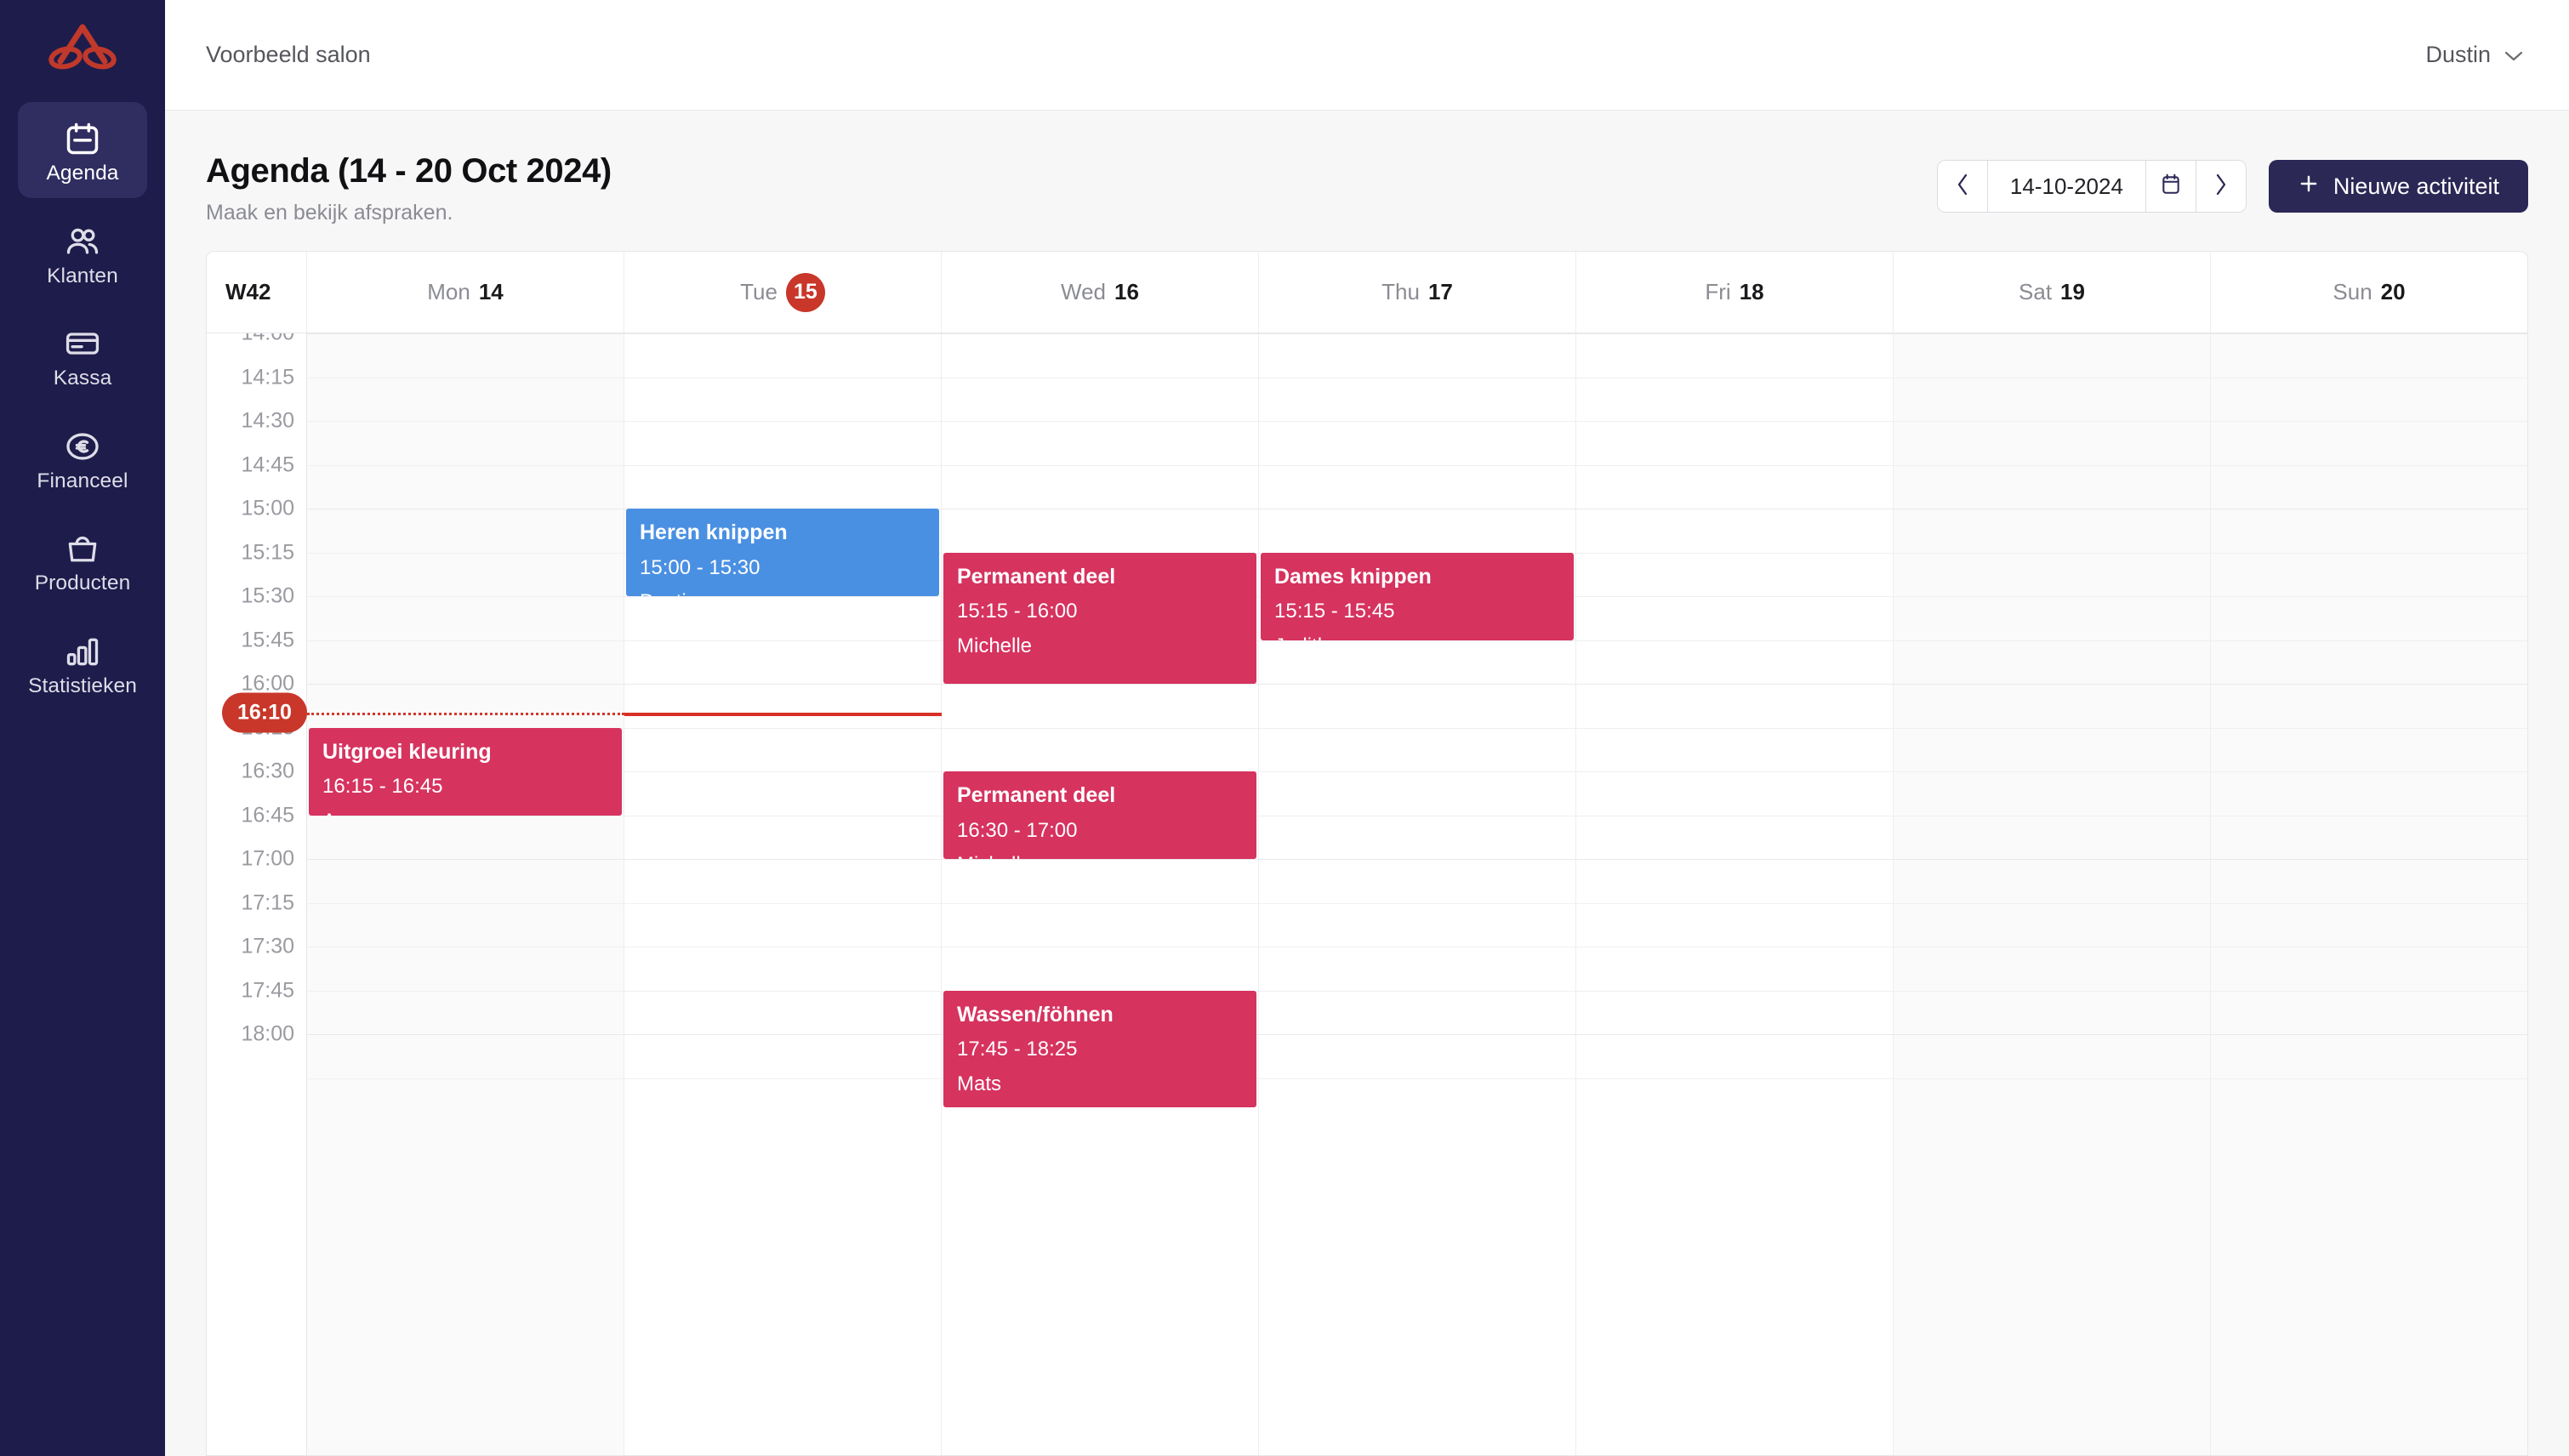  What do you see at coordinates (1017, 830) in the screenshot?
I see `event-time: 16:30 - 17:00` at bounding box center [1017, 830].